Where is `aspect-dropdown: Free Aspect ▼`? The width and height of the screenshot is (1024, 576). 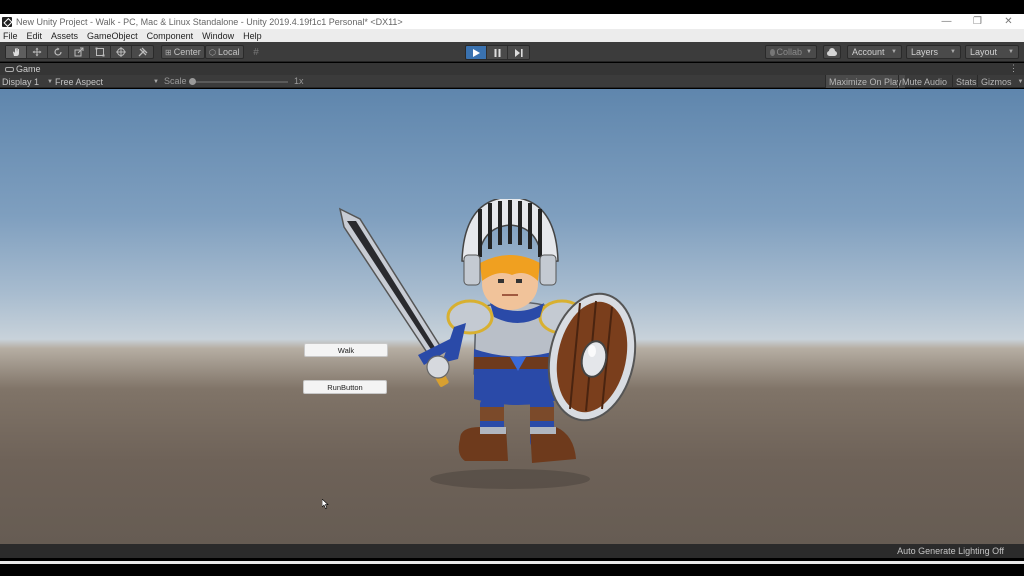 aspect-dropdown: Free Aspect ▼ is located at coordinates (107, 81).